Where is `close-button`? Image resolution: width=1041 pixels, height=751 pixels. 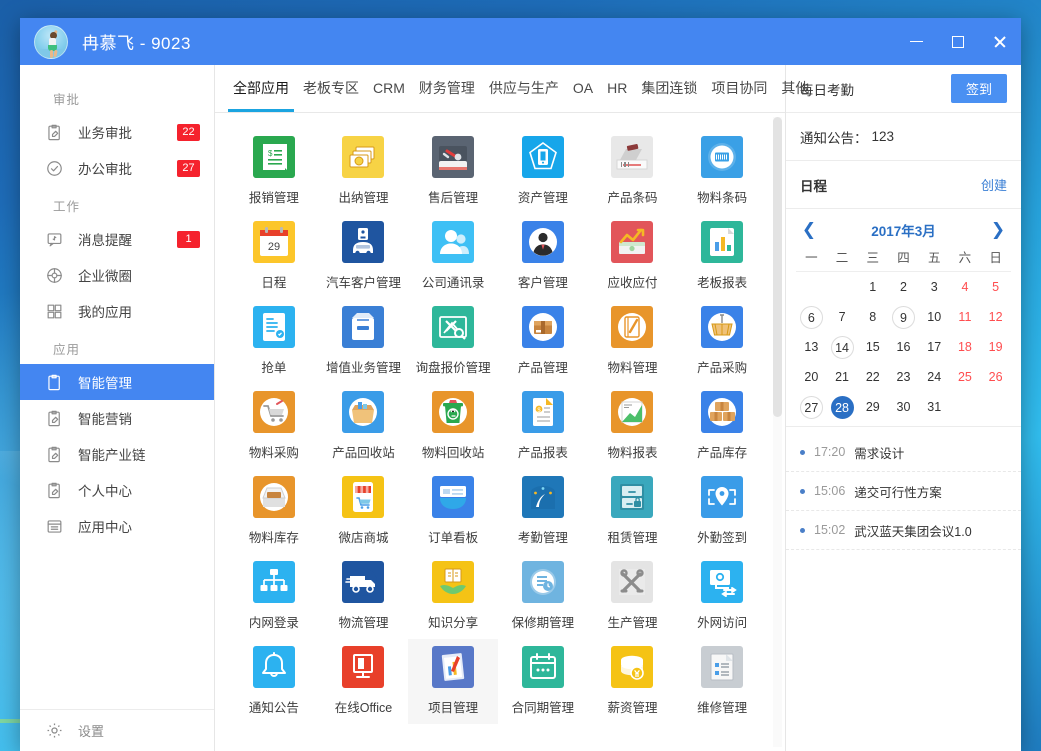
close-button is located at coordinates (1000, 41).